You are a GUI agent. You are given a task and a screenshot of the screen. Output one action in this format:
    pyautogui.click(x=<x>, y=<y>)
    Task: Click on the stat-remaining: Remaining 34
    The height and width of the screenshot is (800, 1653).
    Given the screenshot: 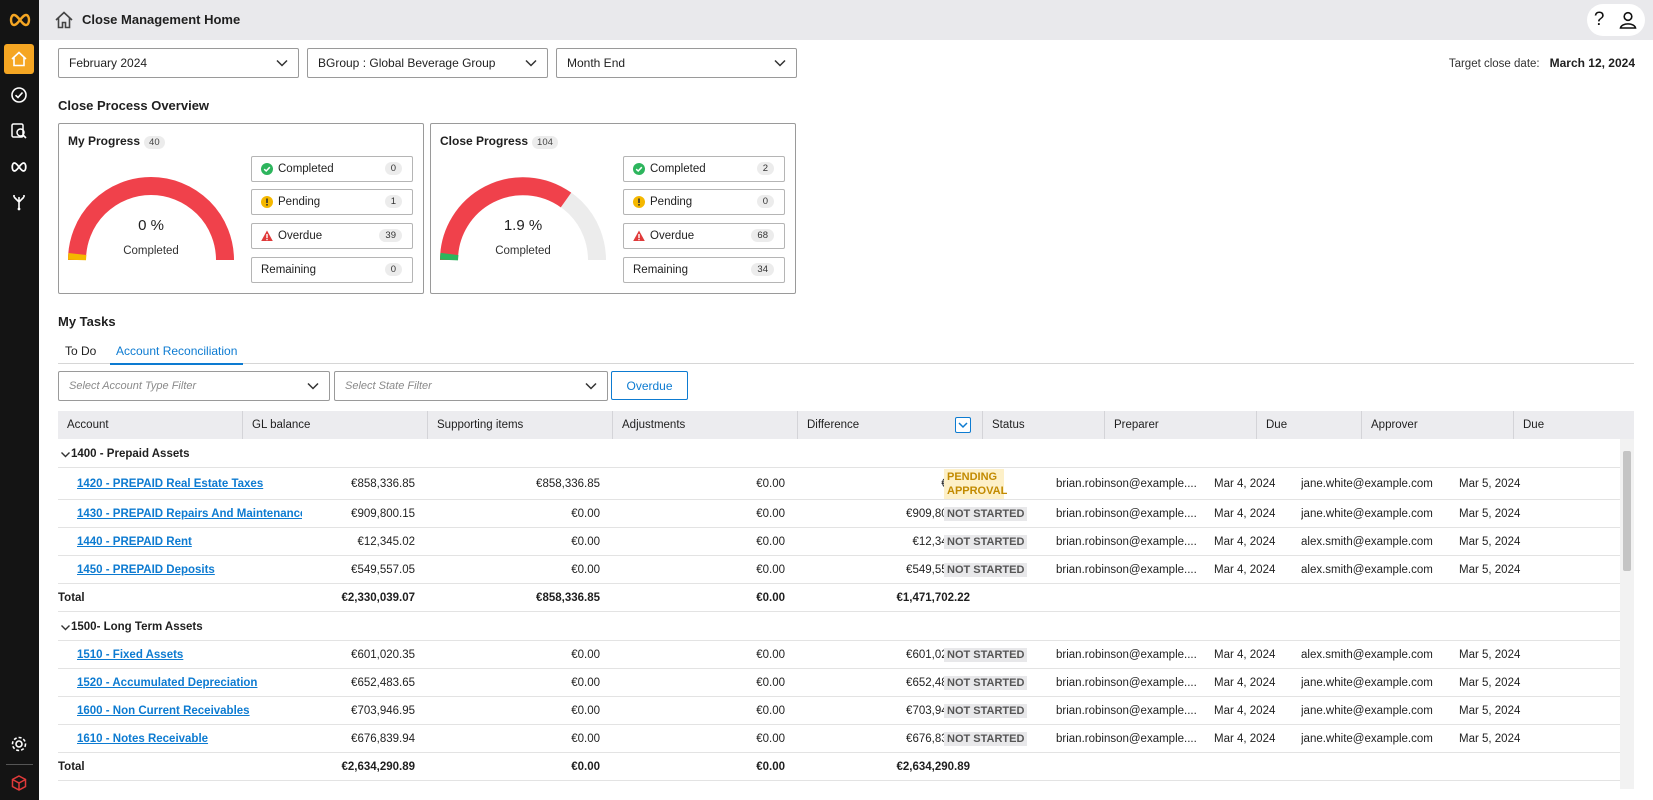 What is the action you would take?
    pyautogui.click(x=704, y=270)
    